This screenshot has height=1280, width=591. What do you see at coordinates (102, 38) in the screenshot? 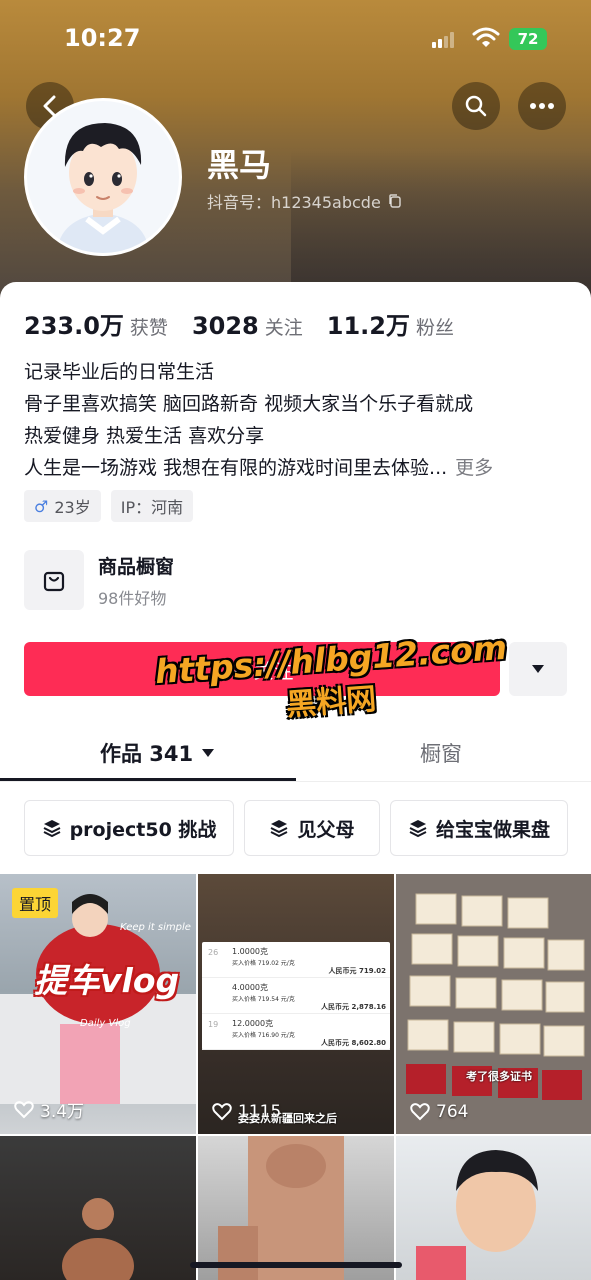
I see `status-time: 10:27` at bounding box center [102, 38].